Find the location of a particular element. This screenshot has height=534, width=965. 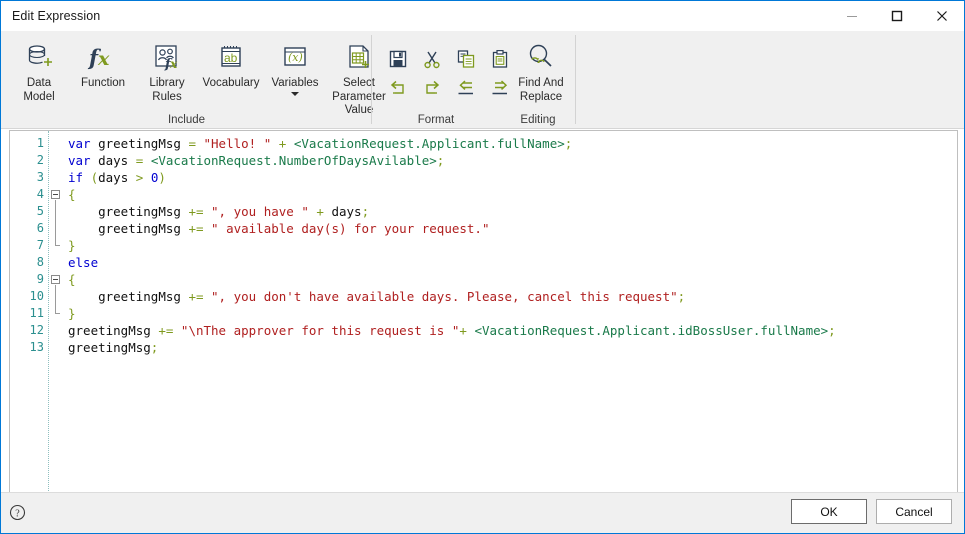

line-number: 5 is located at coordinates (40, 211).